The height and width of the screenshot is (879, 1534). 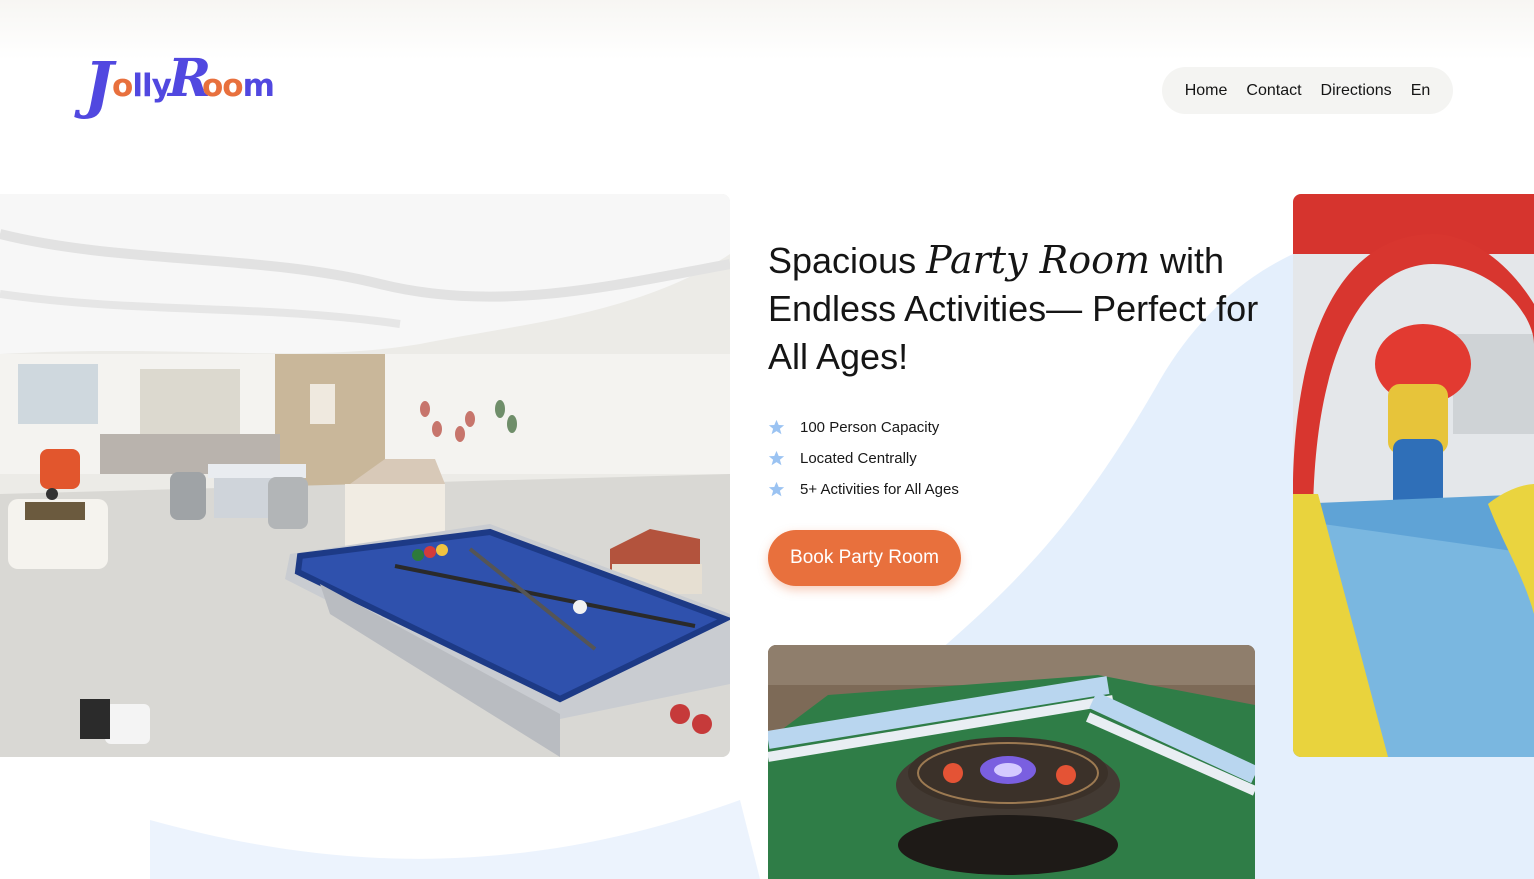 I want to click on jolly-room-logo: J olly R oom, so click(x=180, y=88).